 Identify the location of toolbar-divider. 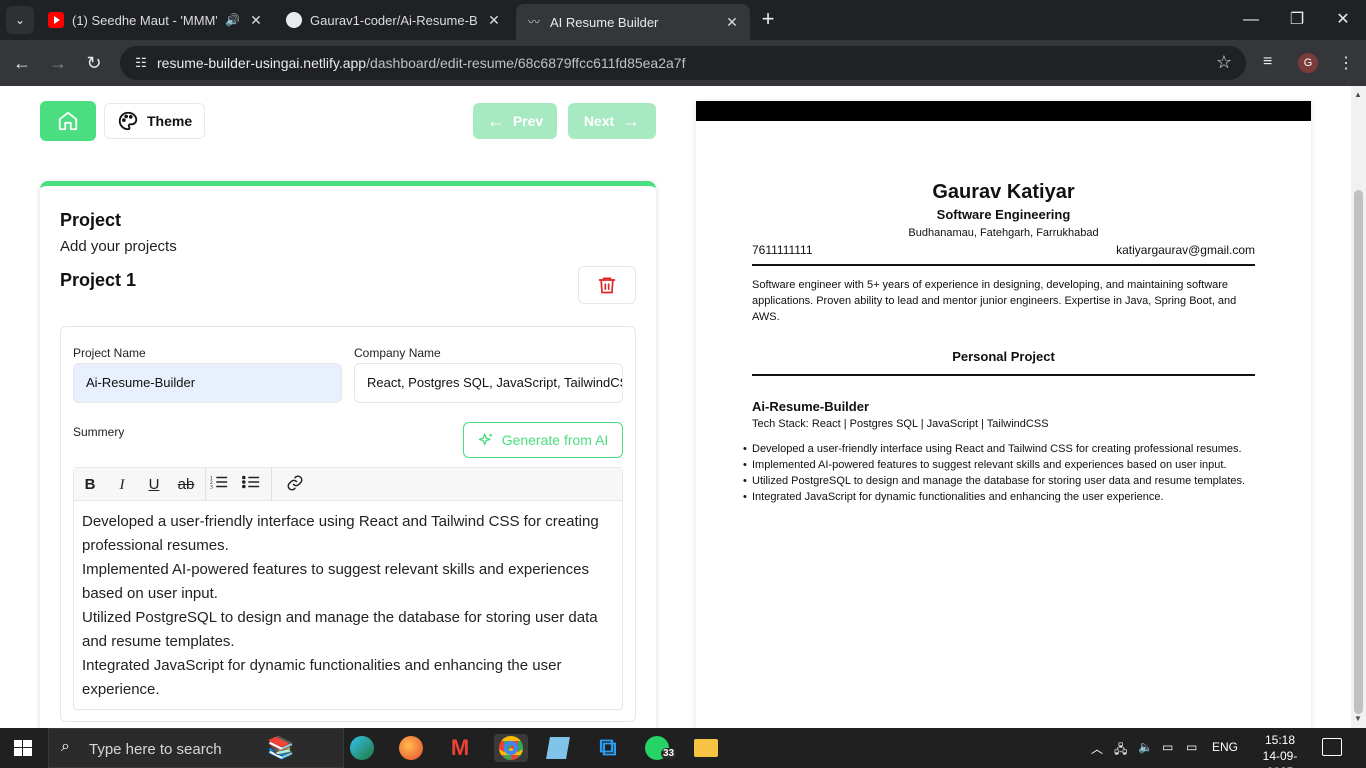
(205, 484).